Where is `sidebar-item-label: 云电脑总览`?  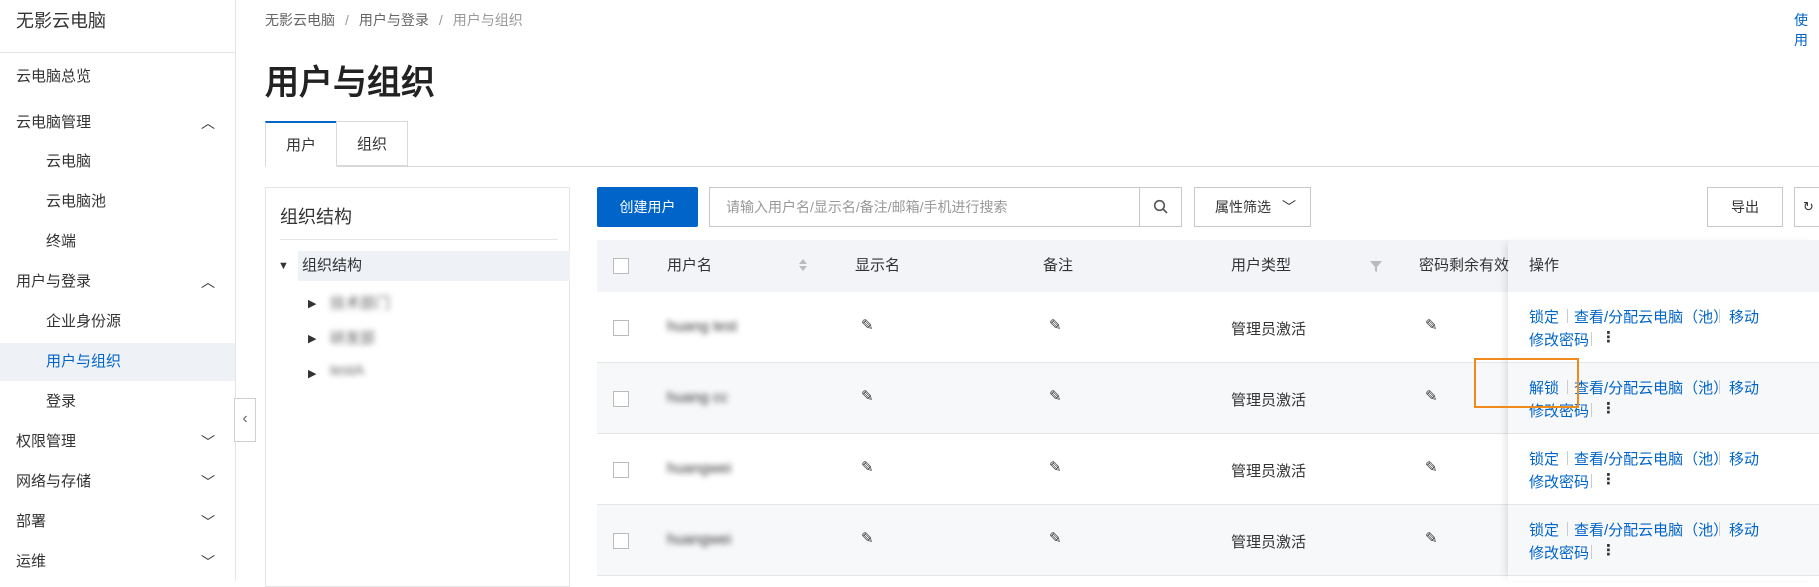 sidebar-item-label: 云电脑总览 is located at coordinates (54, 76).